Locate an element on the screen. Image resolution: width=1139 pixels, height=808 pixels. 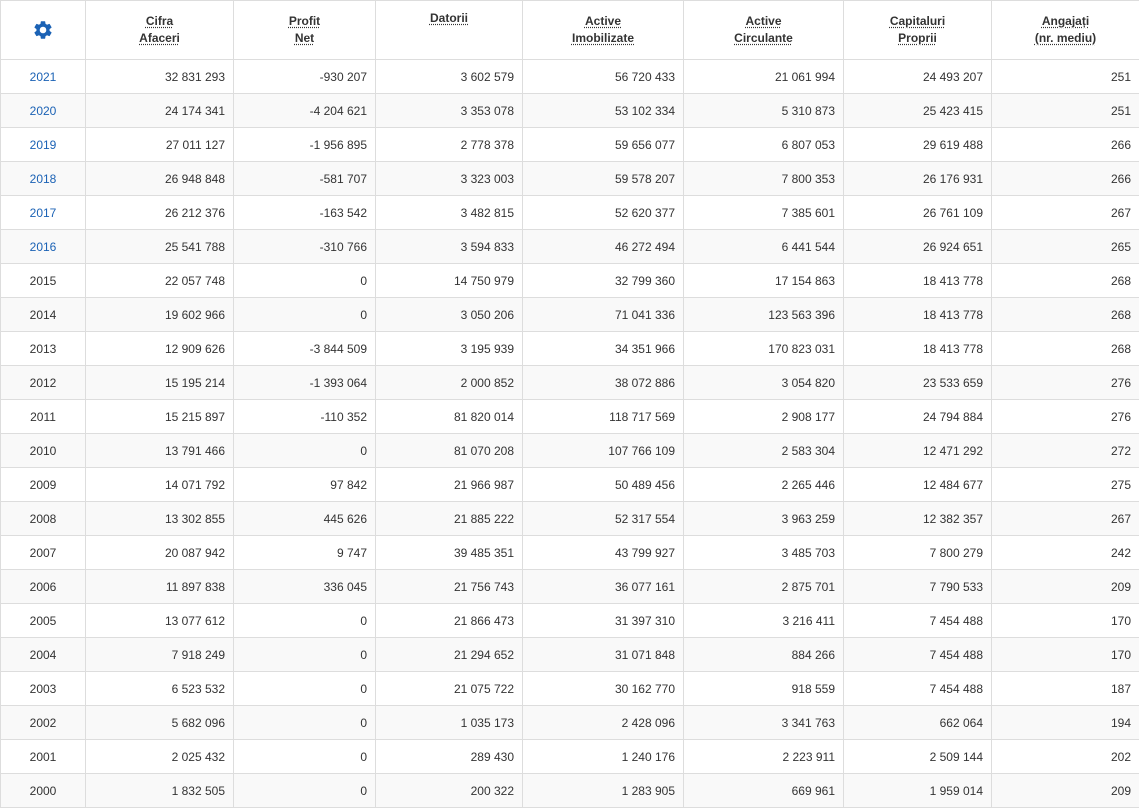
column-header-active-imobilizate: ActiveImobilizate is located at coordinates (603, 30).